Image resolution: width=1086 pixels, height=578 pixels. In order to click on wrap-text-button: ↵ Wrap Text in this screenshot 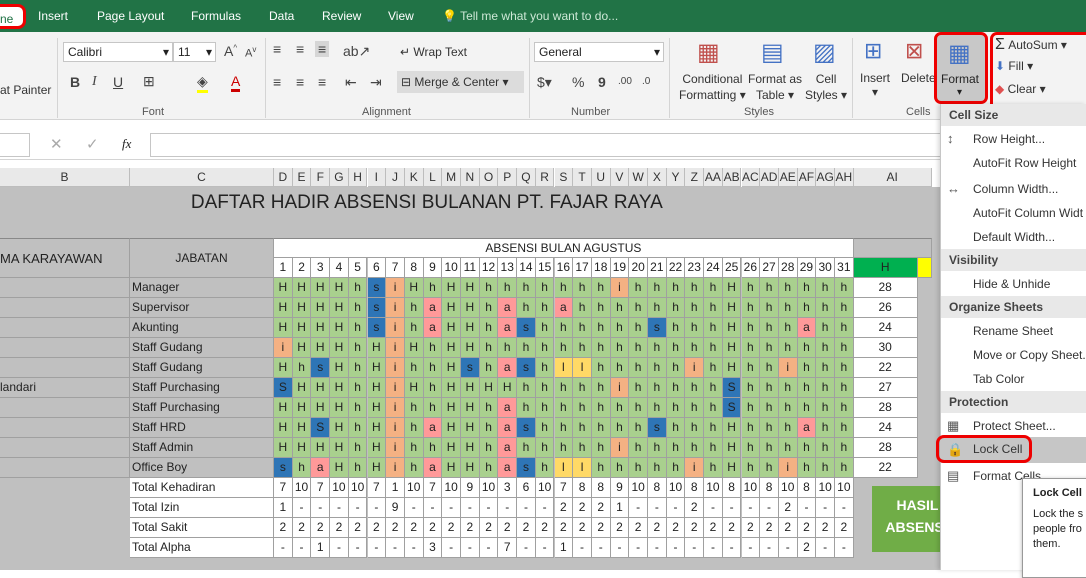, I will do `click(433, 52)`.